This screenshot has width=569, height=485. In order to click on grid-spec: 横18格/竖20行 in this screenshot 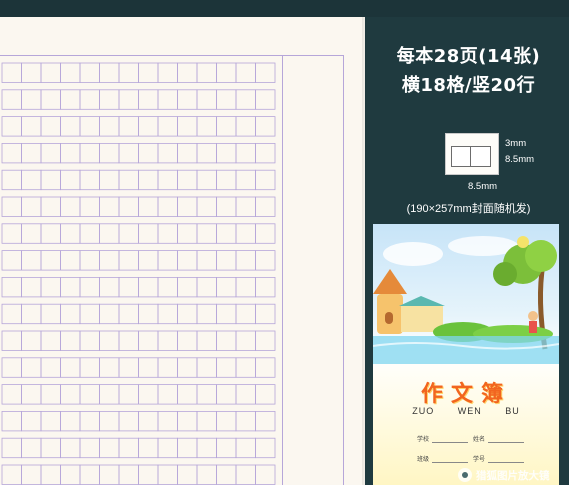, I will do `click(468, 85)`.